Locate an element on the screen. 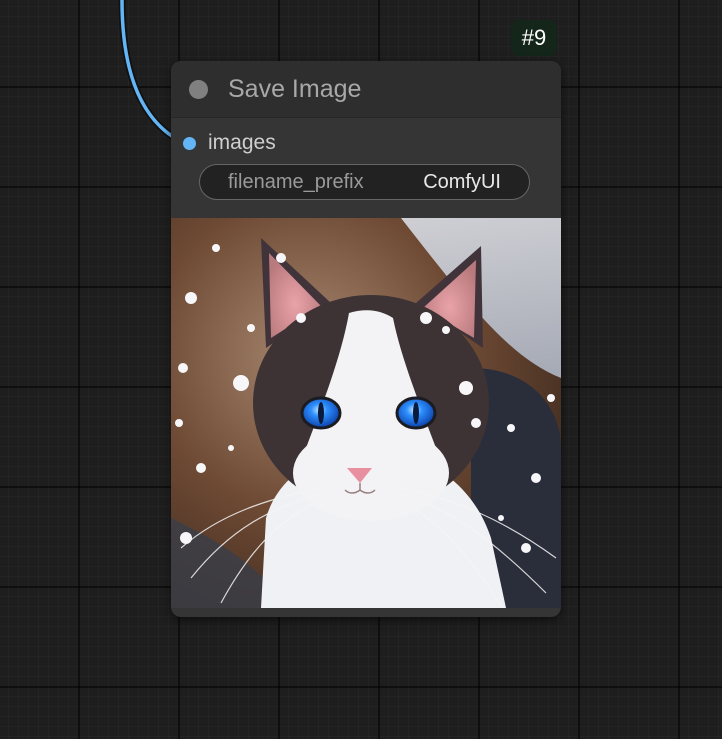 Image resolution: width=722 pixels, height=739 pixels. input-slot-images: images is located at coordinates (223, 143).